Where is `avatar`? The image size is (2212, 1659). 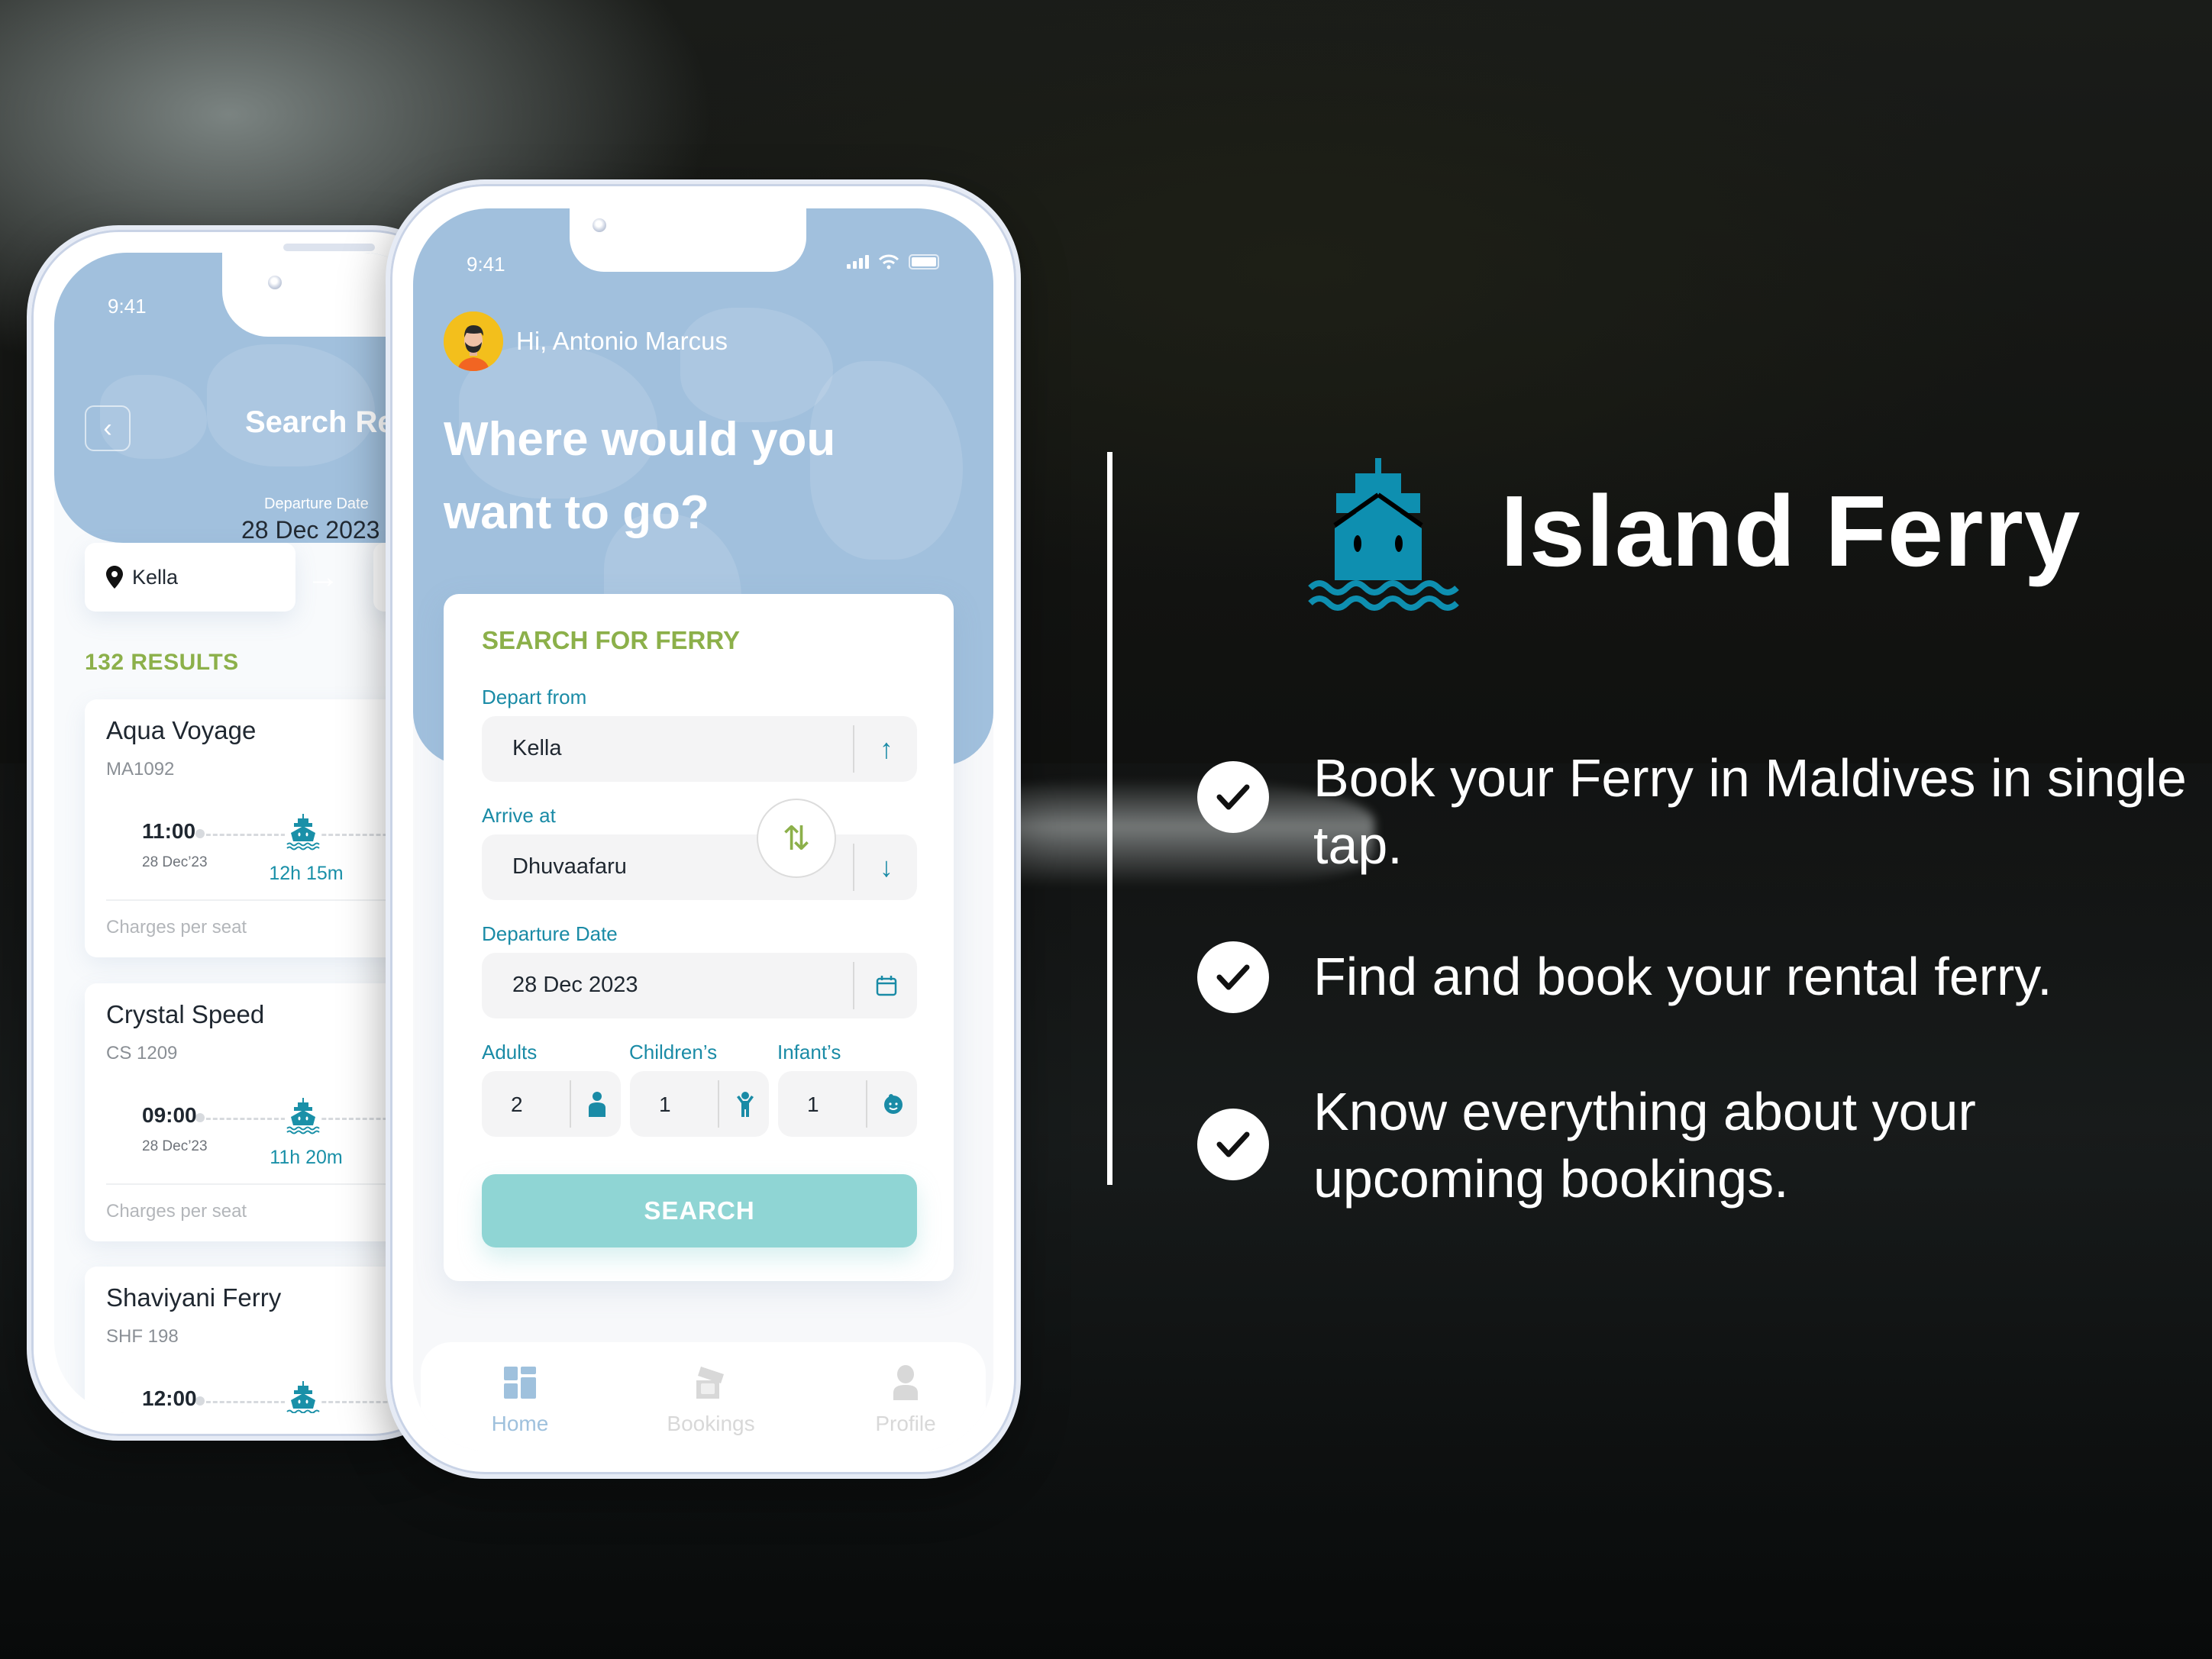 avatar is located at coordinates (473, 341).